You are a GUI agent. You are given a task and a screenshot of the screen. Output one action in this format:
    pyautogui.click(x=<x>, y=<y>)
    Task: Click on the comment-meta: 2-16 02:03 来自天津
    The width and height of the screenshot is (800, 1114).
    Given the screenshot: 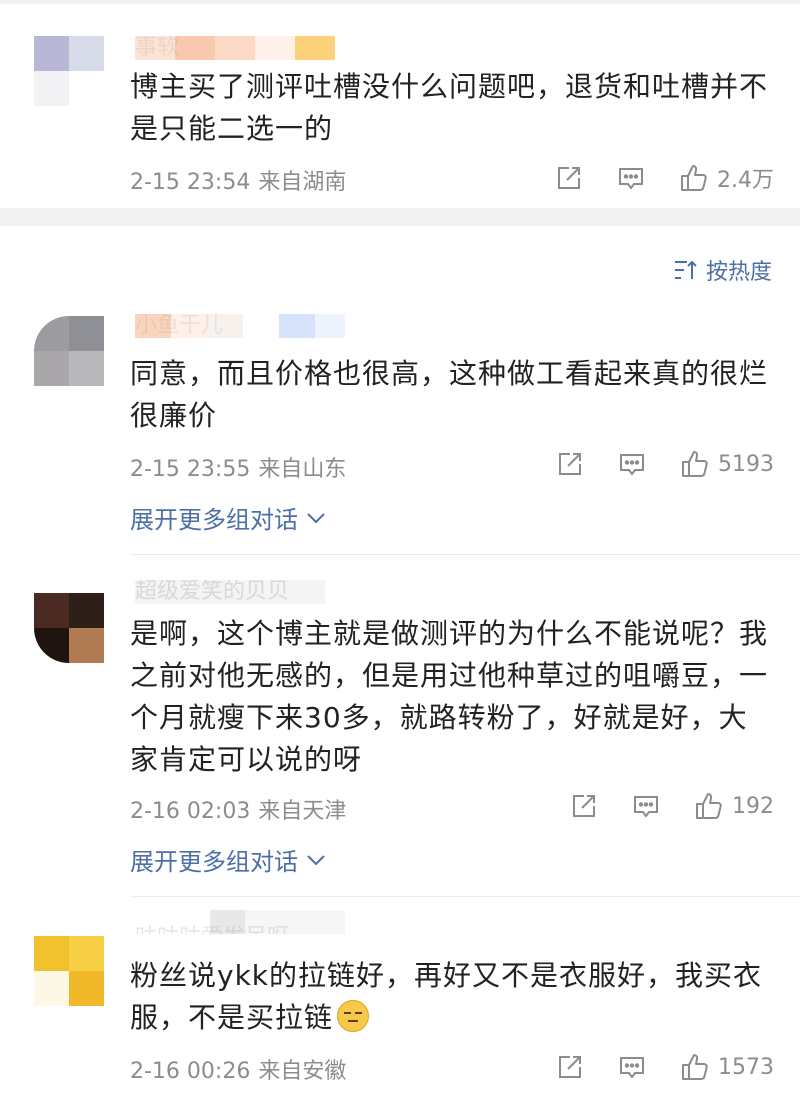 What is the action you would take?
    pyautogui.click(x=238, y=809)
    